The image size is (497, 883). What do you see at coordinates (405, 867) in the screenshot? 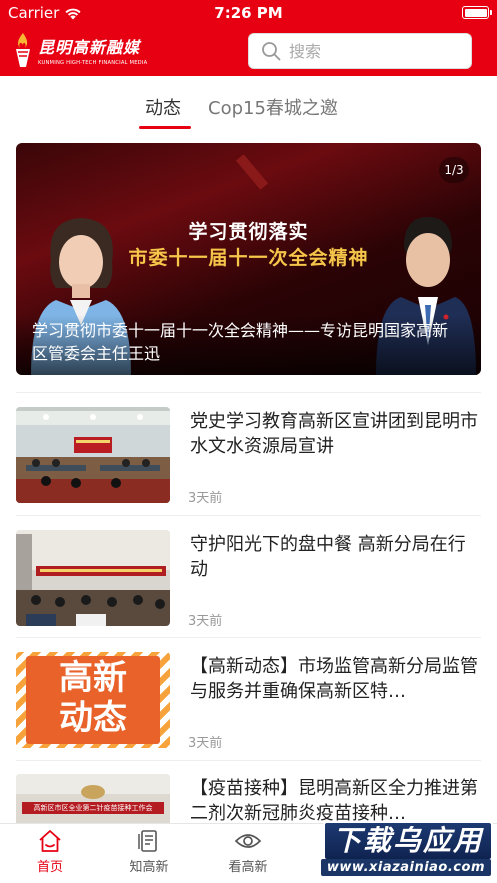
I see `watermark-url: www.xiazainiao.com` at bounding box center [405, 867].